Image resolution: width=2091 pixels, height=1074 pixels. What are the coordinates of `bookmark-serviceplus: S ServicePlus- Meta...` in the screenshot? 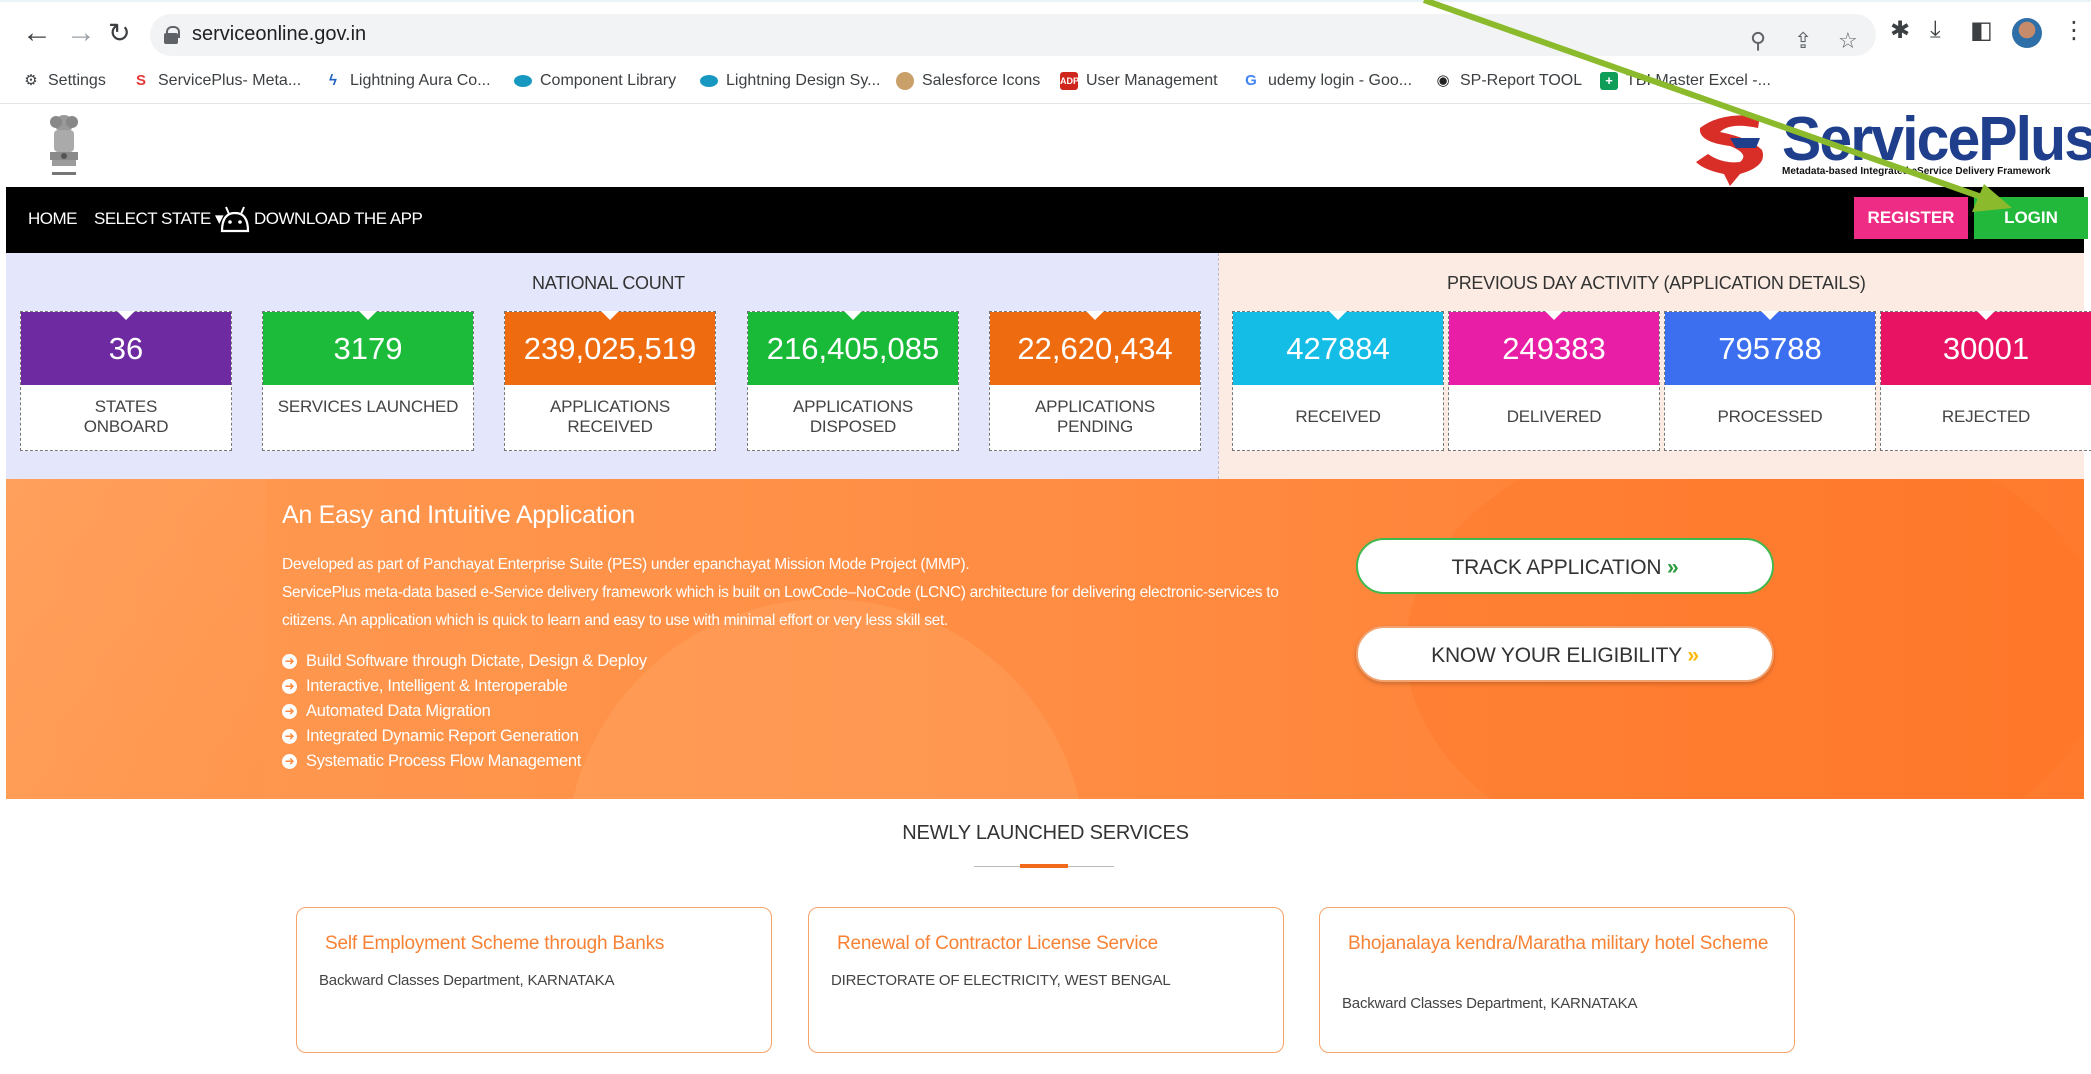 It's located at (216, 81).